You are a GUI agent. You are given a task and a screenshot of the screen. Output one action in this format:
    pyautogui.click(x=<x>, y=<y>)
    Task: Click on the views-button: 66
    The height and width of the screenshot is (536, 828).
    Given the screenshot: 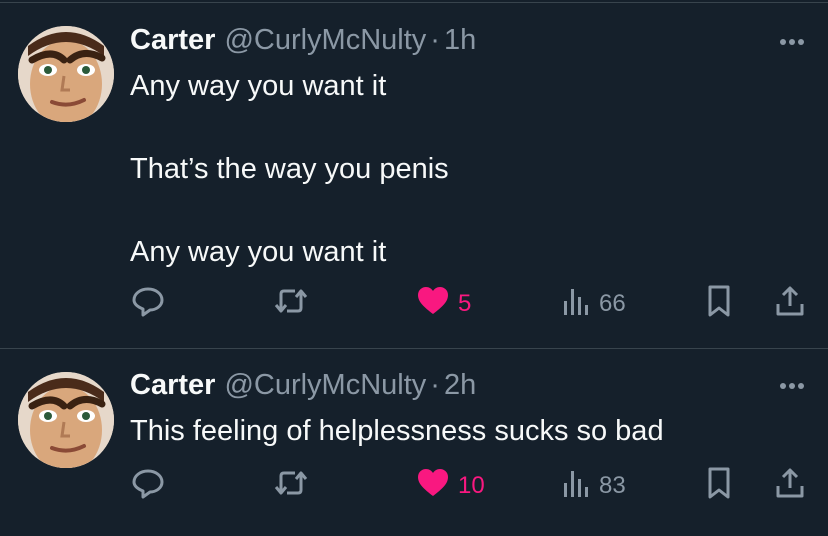 What is the action you would take?
    pyautogui.click(x=593, y=304)
    